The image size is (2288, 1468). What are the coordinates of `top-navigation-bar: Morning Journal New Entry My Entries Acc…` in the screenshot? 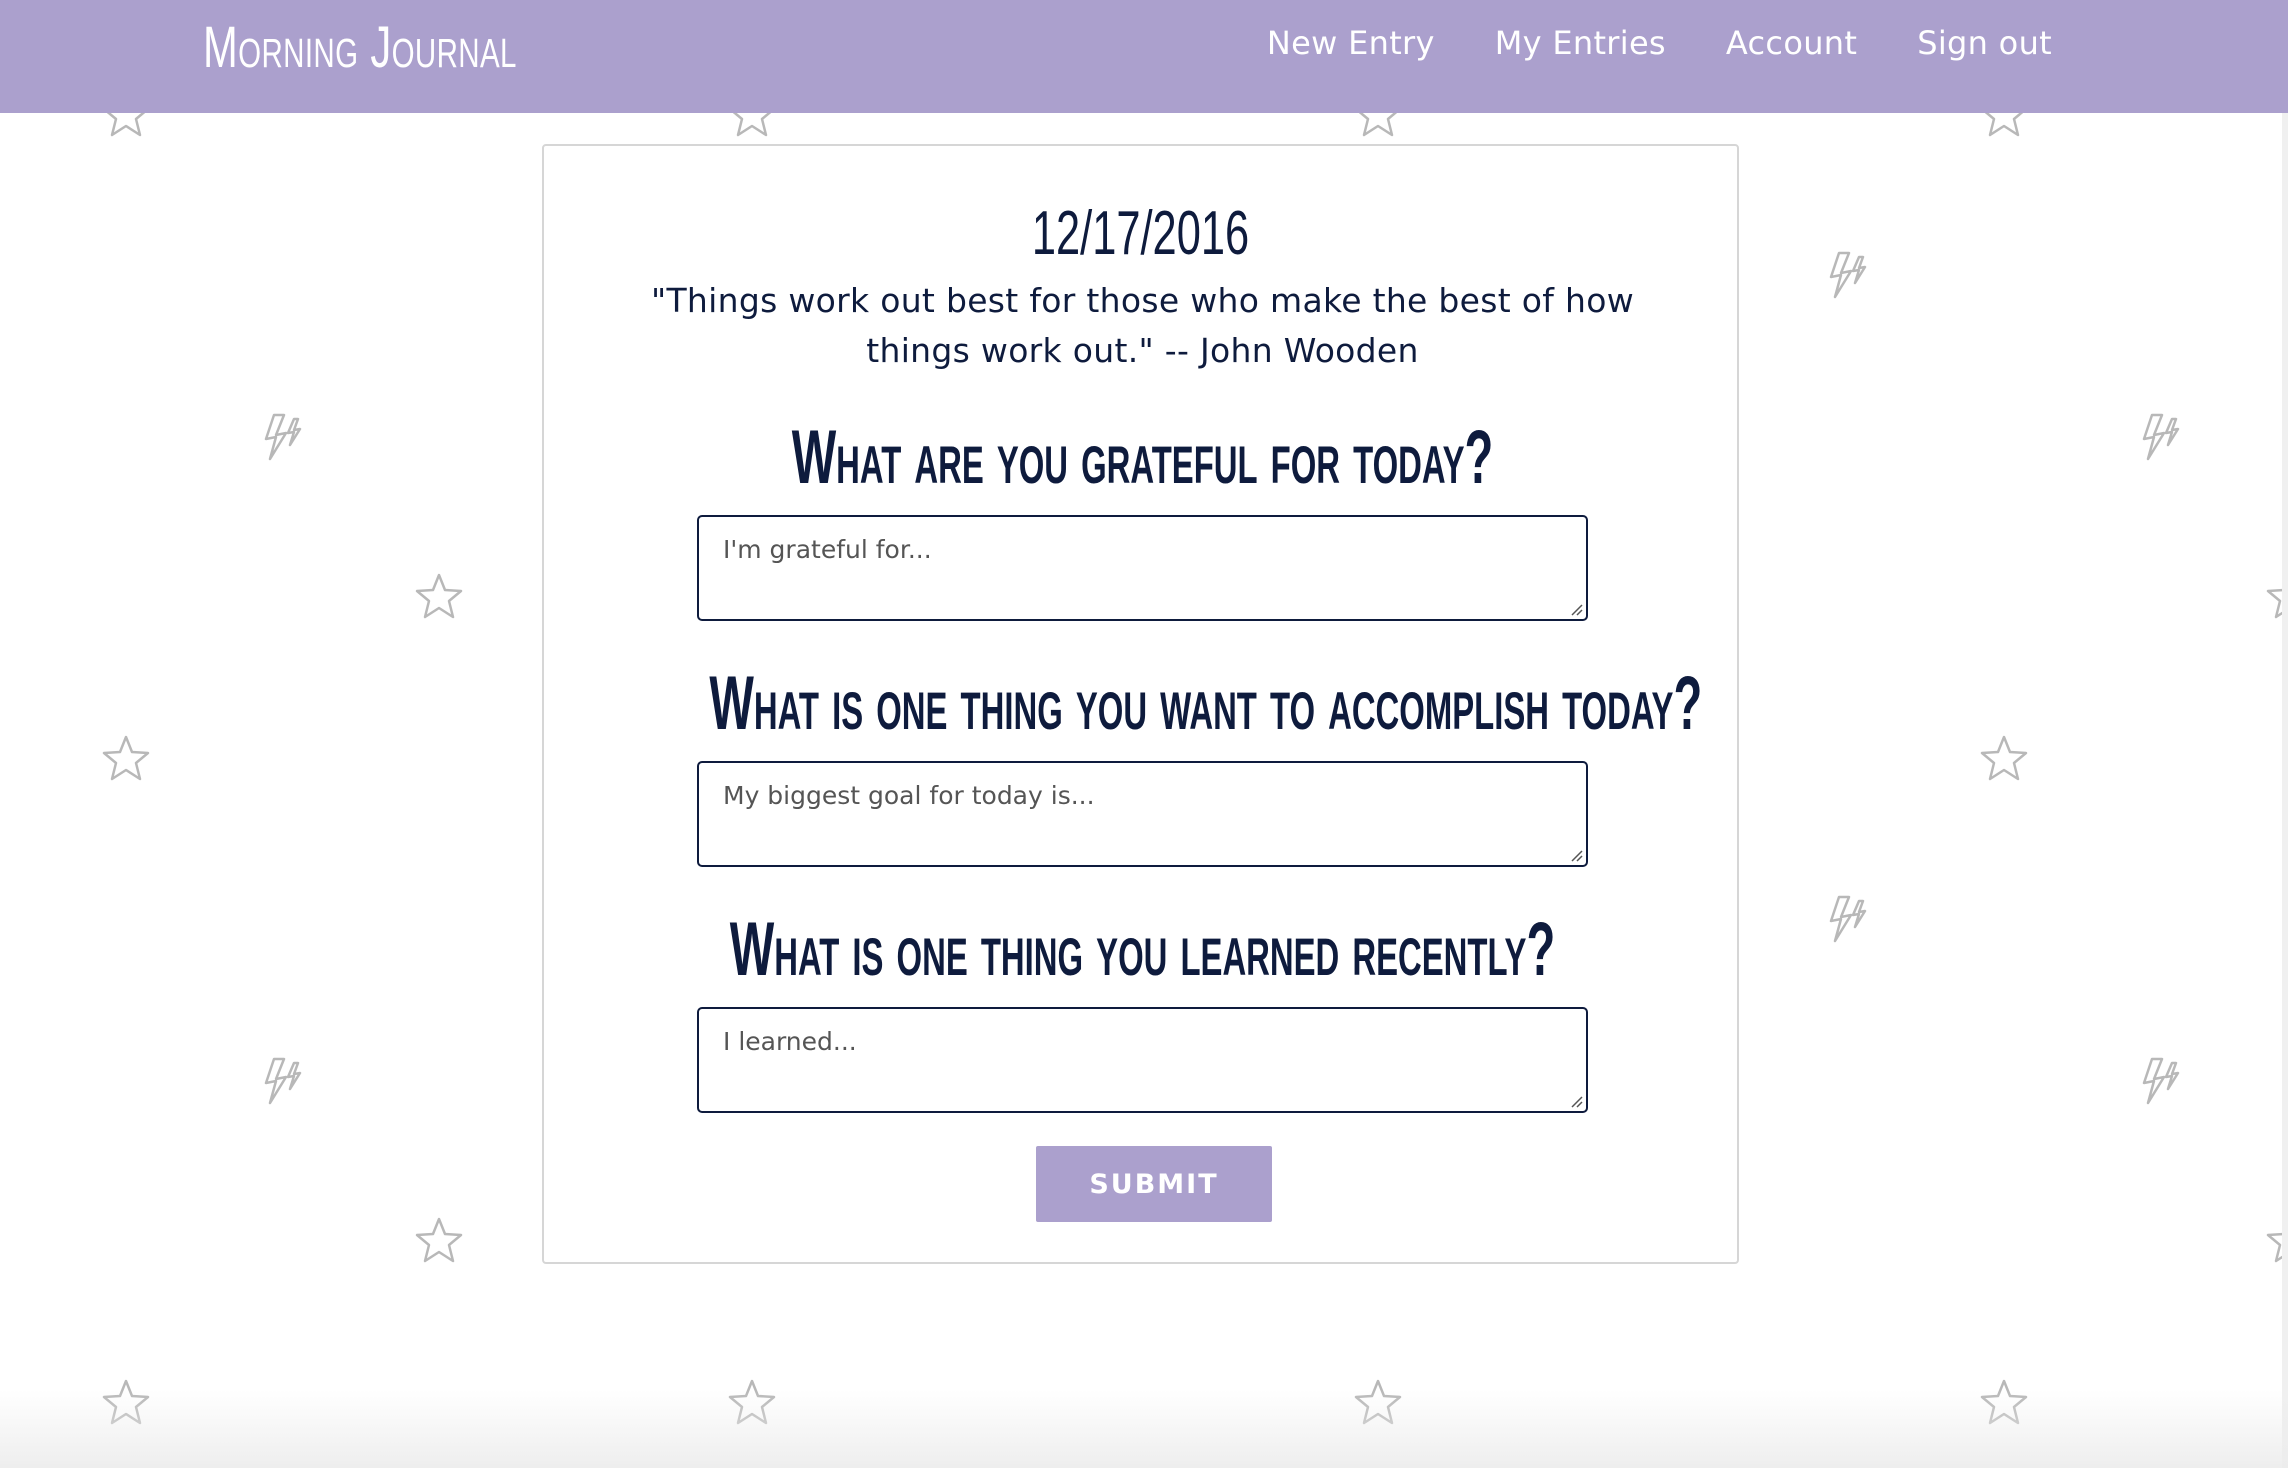 It's located at (1144, 56).